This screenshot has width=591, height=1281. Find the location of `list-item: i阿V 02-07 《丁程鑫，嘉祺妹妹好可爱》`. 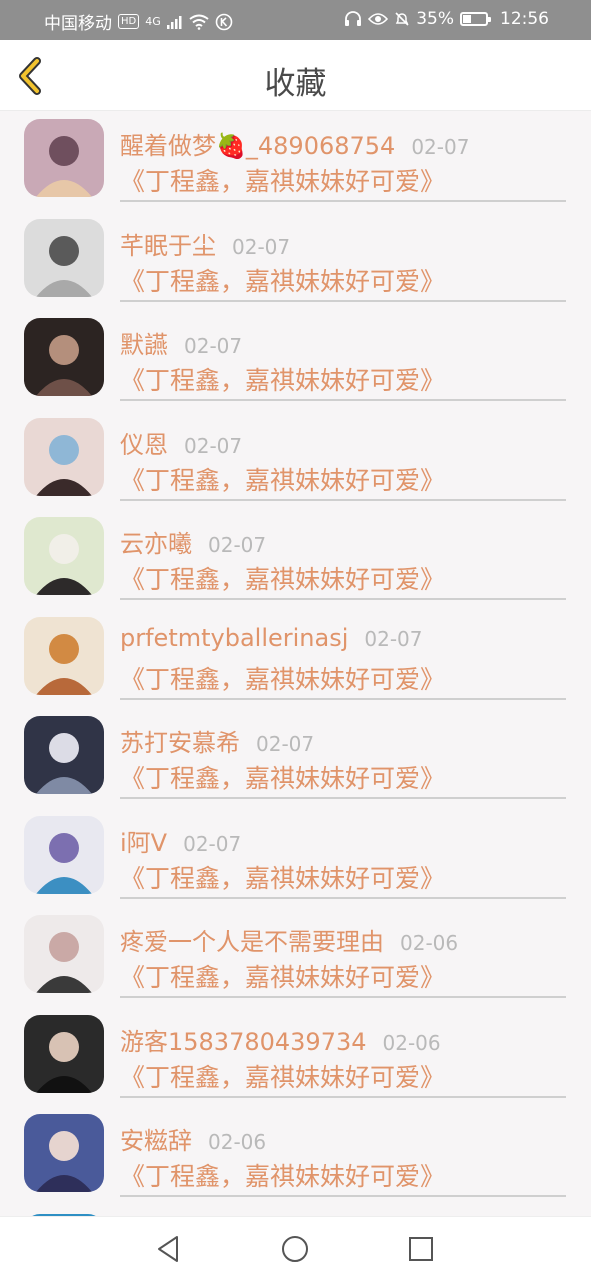

list-item: i阿V 02-07 《丁程鑫，嘉祺妹妹好可爱》 is located at coordinates (295, 857).